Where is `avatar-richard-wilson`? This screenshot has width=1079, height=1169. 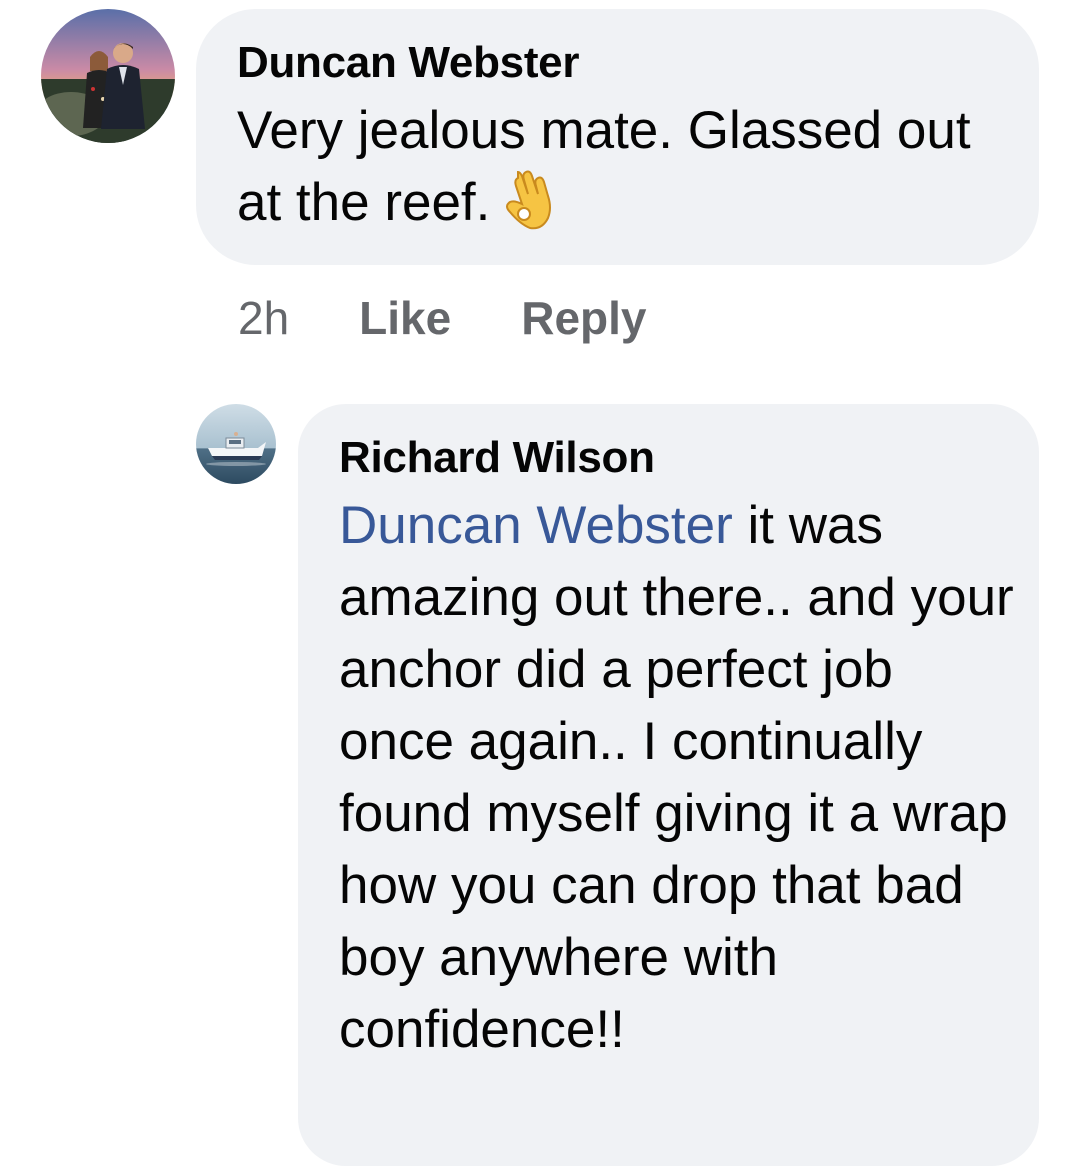
avatar-richard-wilson is located at coordinates (236, 444).